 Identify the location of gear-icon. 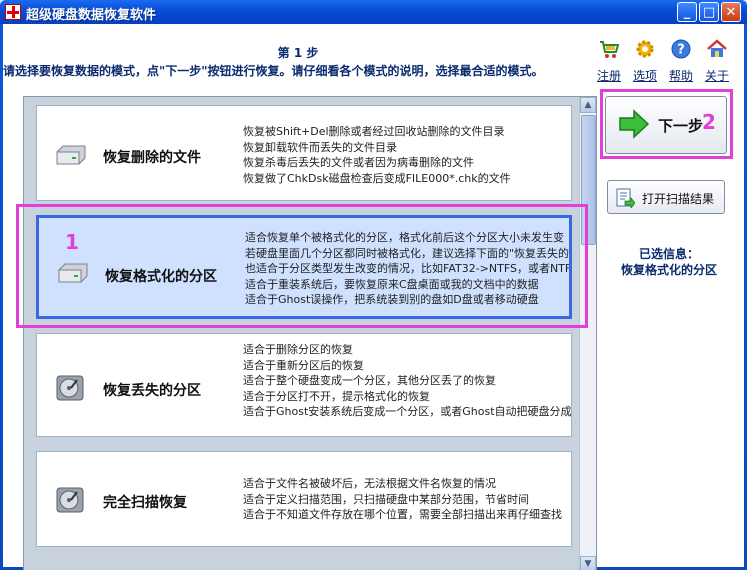
(645, 49).